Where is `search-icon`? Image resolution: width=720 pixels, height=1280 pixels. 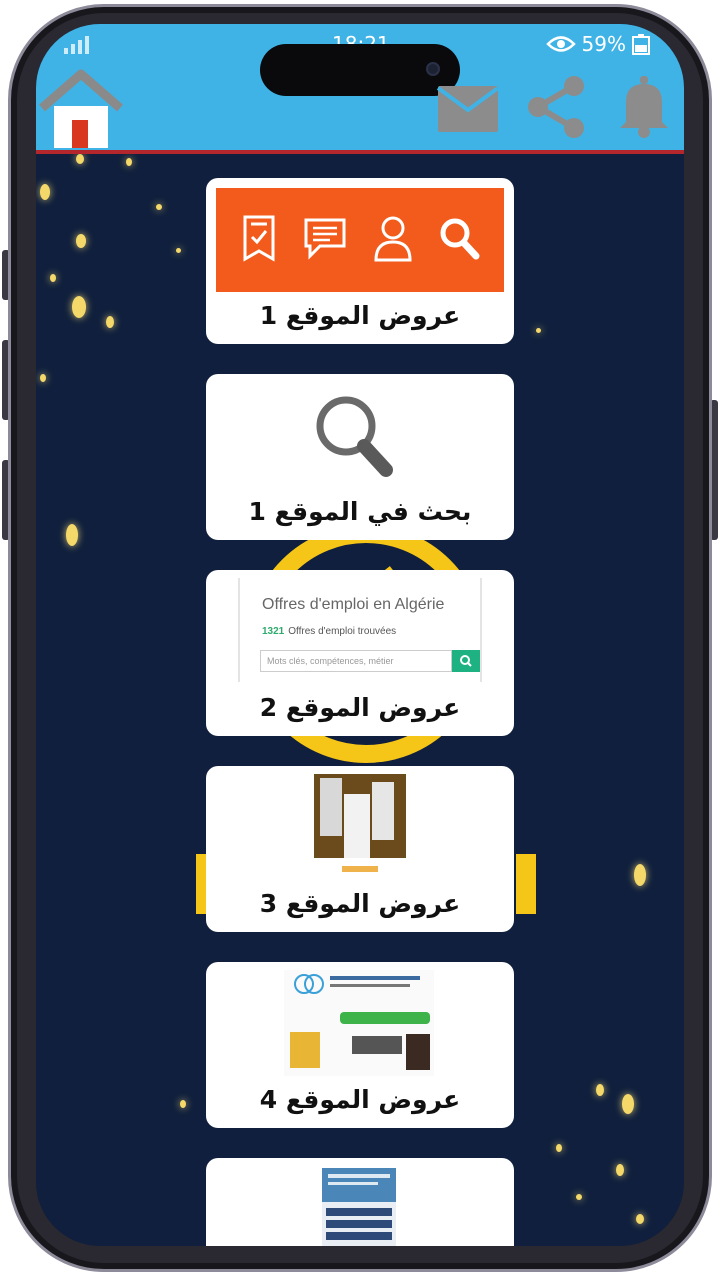
search-icon is located at coordinates (459, 240).